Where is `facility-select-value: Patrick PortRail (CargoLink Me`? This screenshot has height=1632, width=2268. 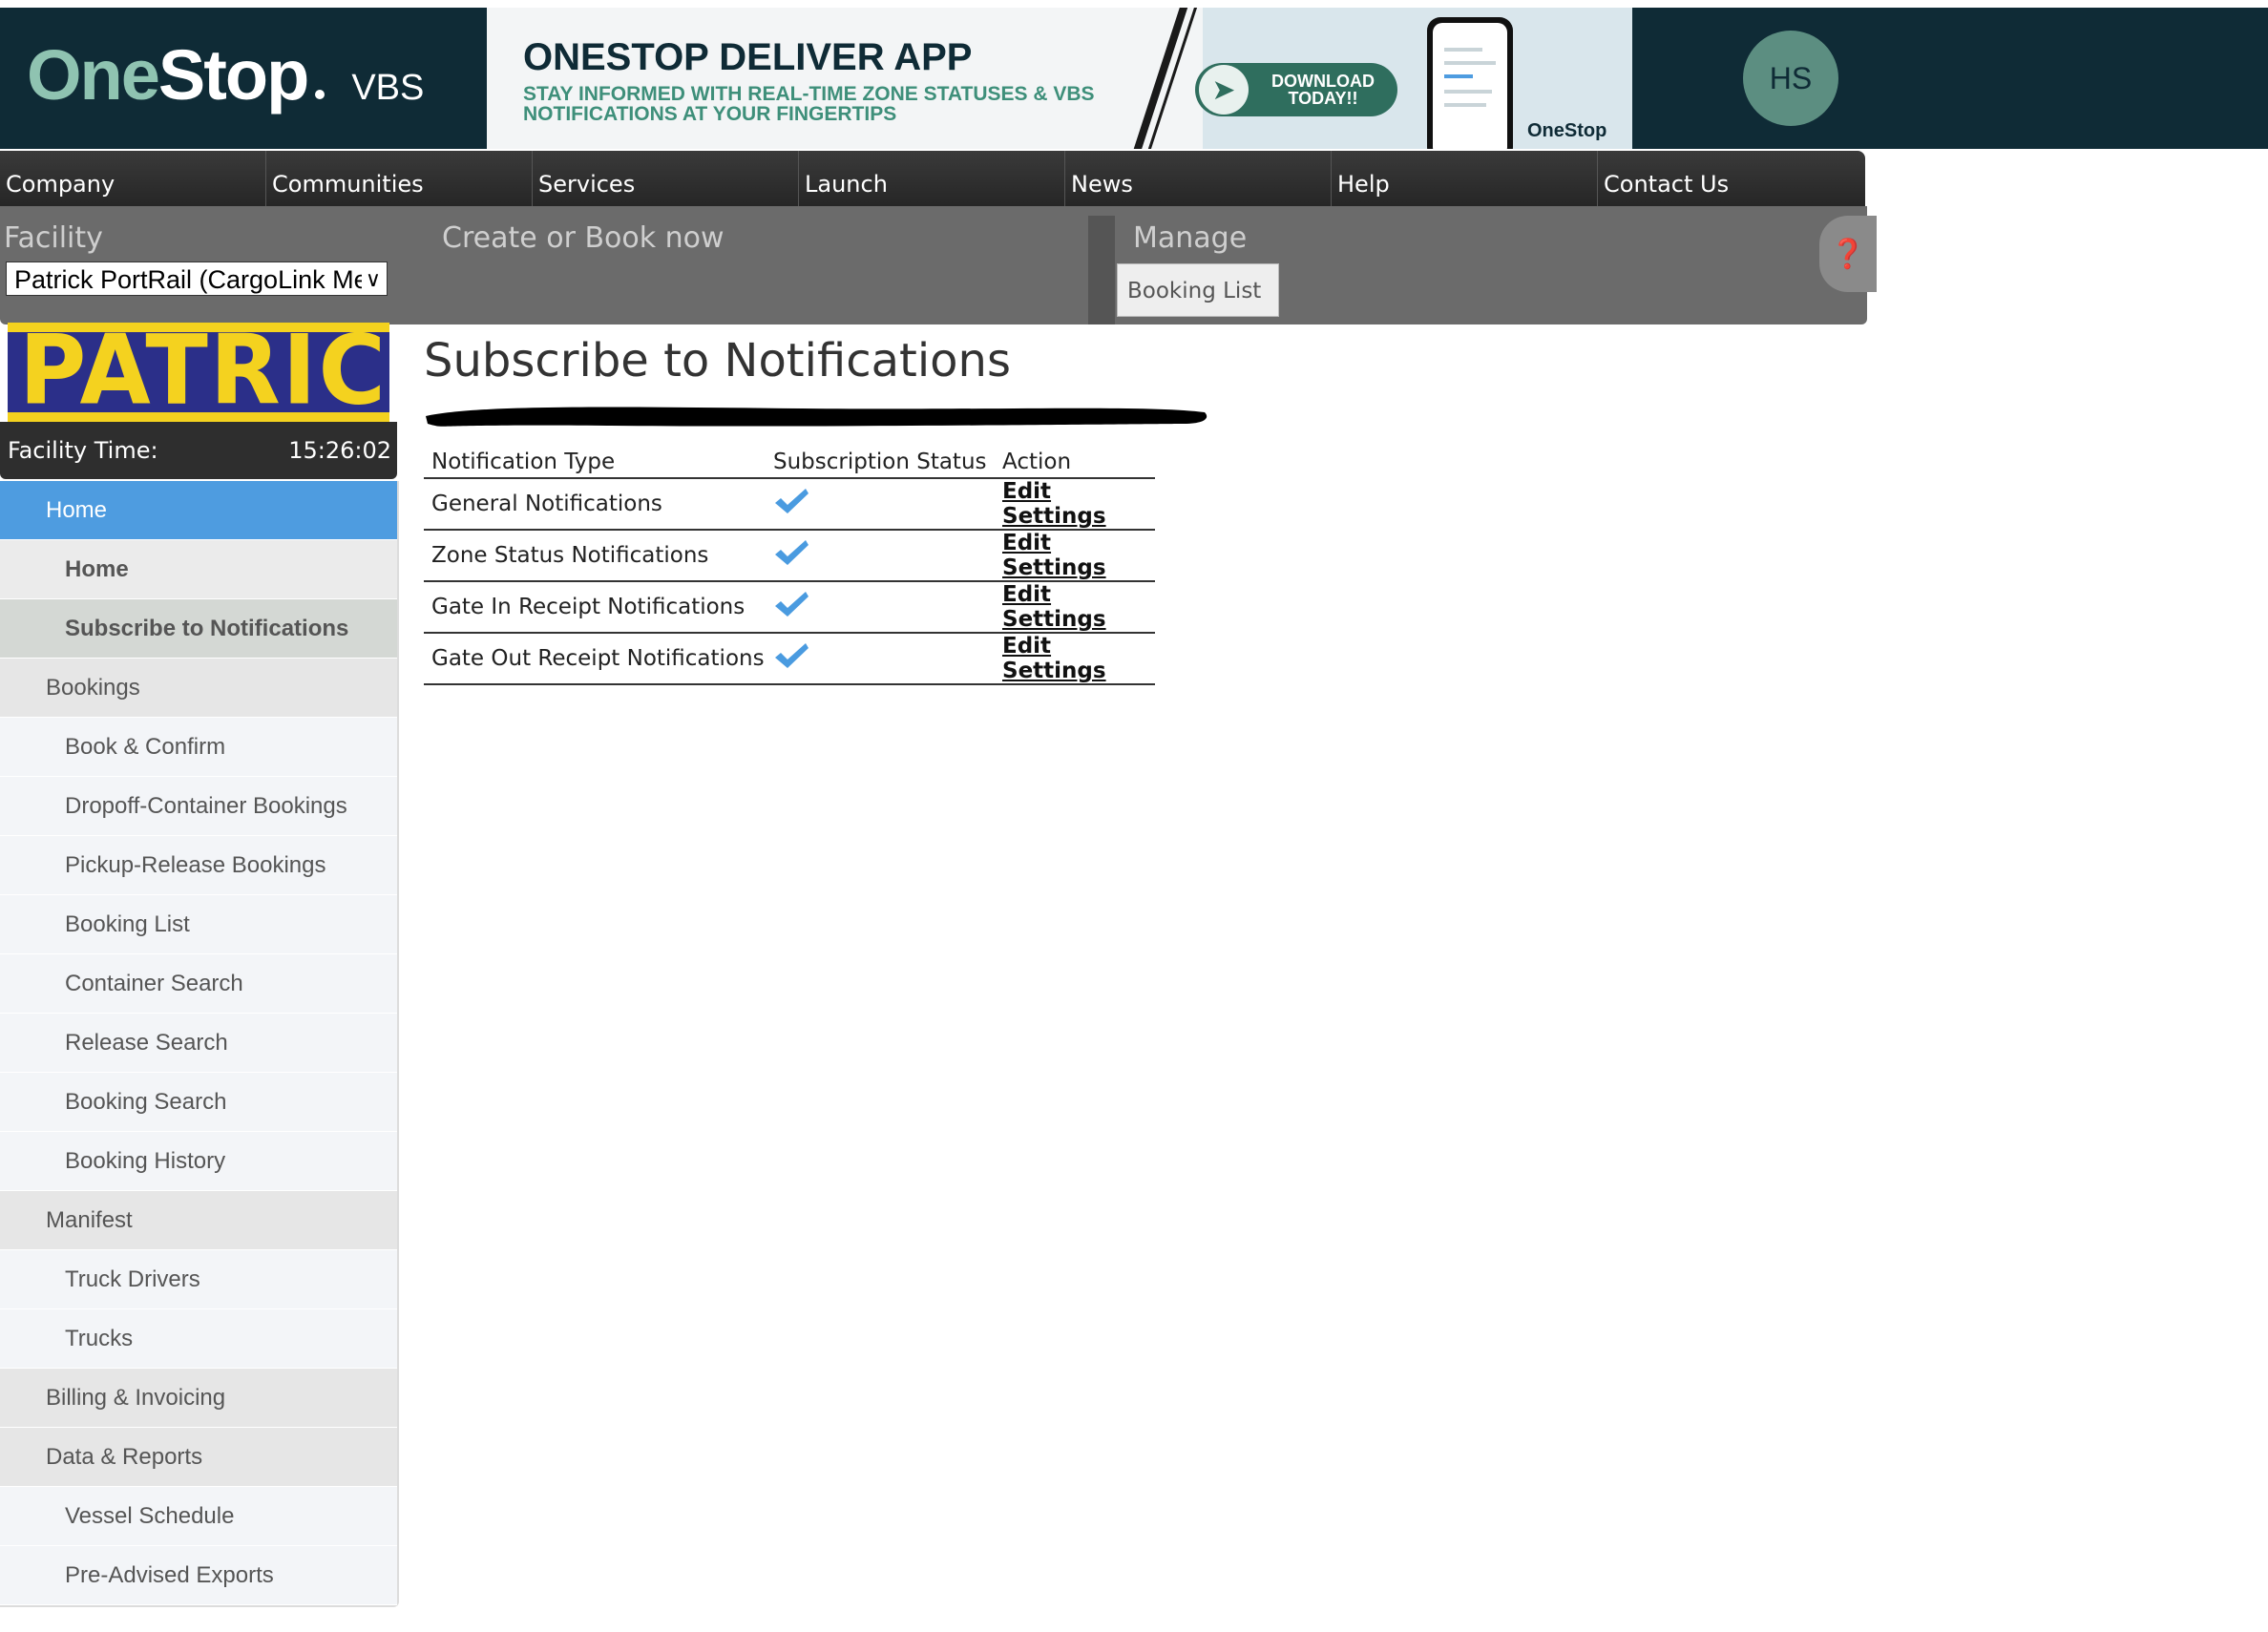 facility-select-value: Patrick PortRail (CargoLink Me is located at coordinates (191, 279).